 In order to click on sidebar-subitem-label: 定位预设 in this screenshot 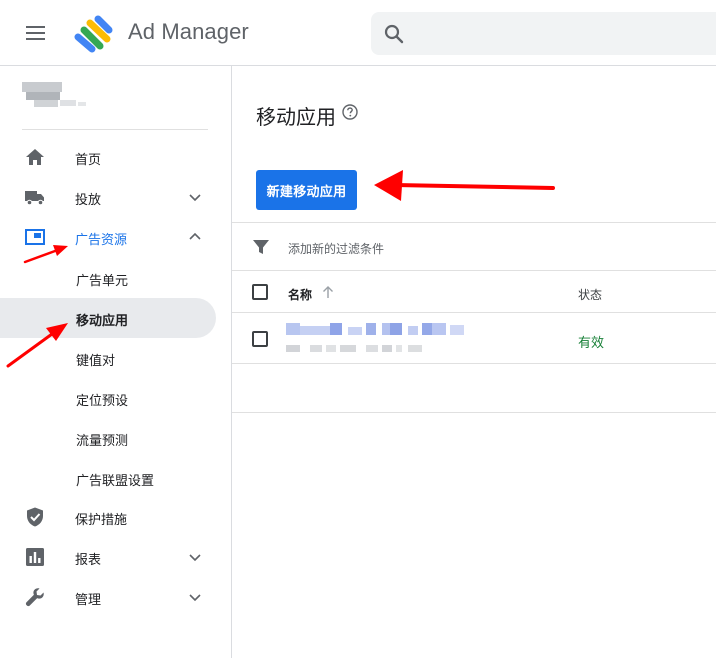, I will do `click(102, 400)`.